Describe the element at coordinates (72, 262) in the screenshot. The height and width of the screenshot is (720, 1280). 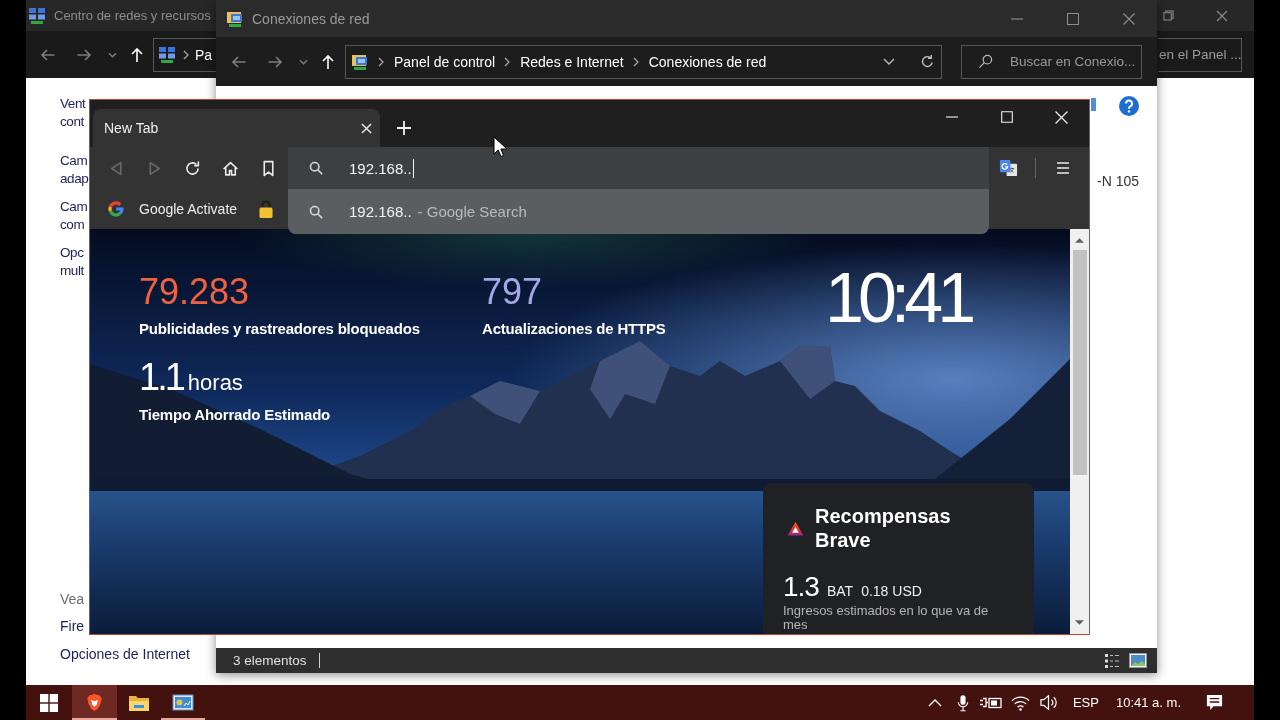
I see `sidebar-link: Opc mult` at that location.